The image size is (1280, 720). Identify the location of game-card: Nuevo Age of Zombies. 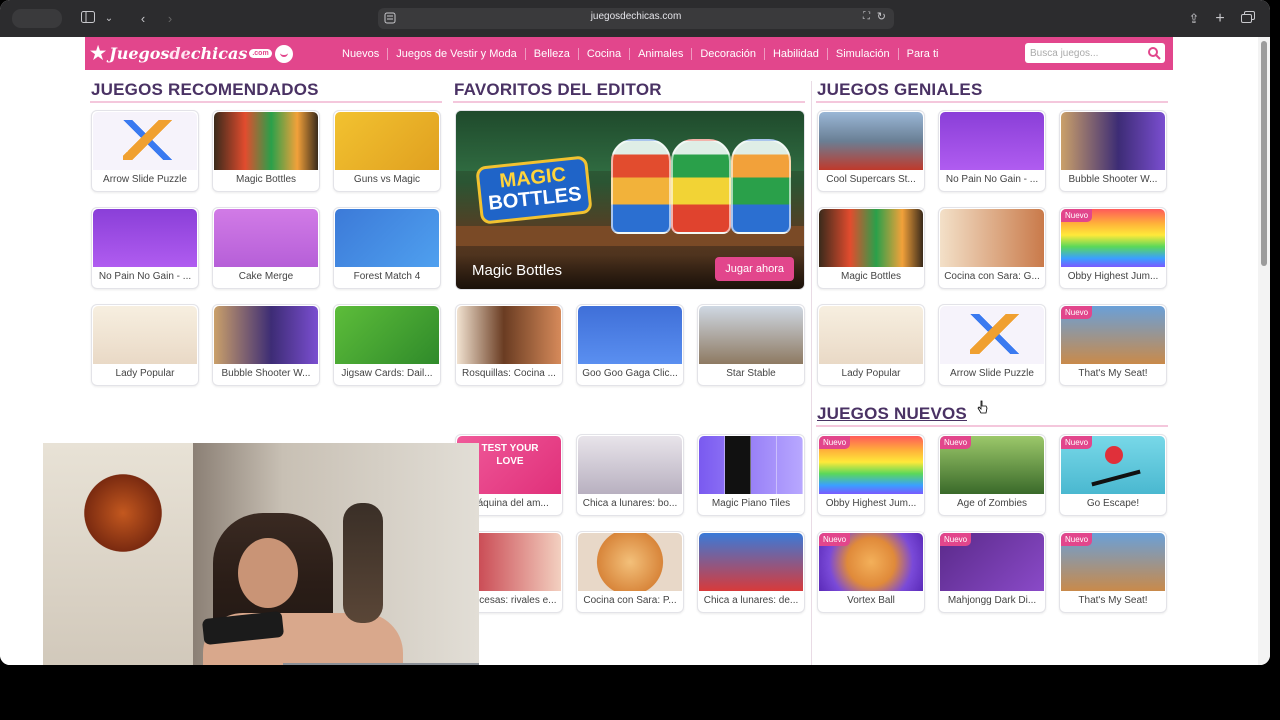
(992, 475).